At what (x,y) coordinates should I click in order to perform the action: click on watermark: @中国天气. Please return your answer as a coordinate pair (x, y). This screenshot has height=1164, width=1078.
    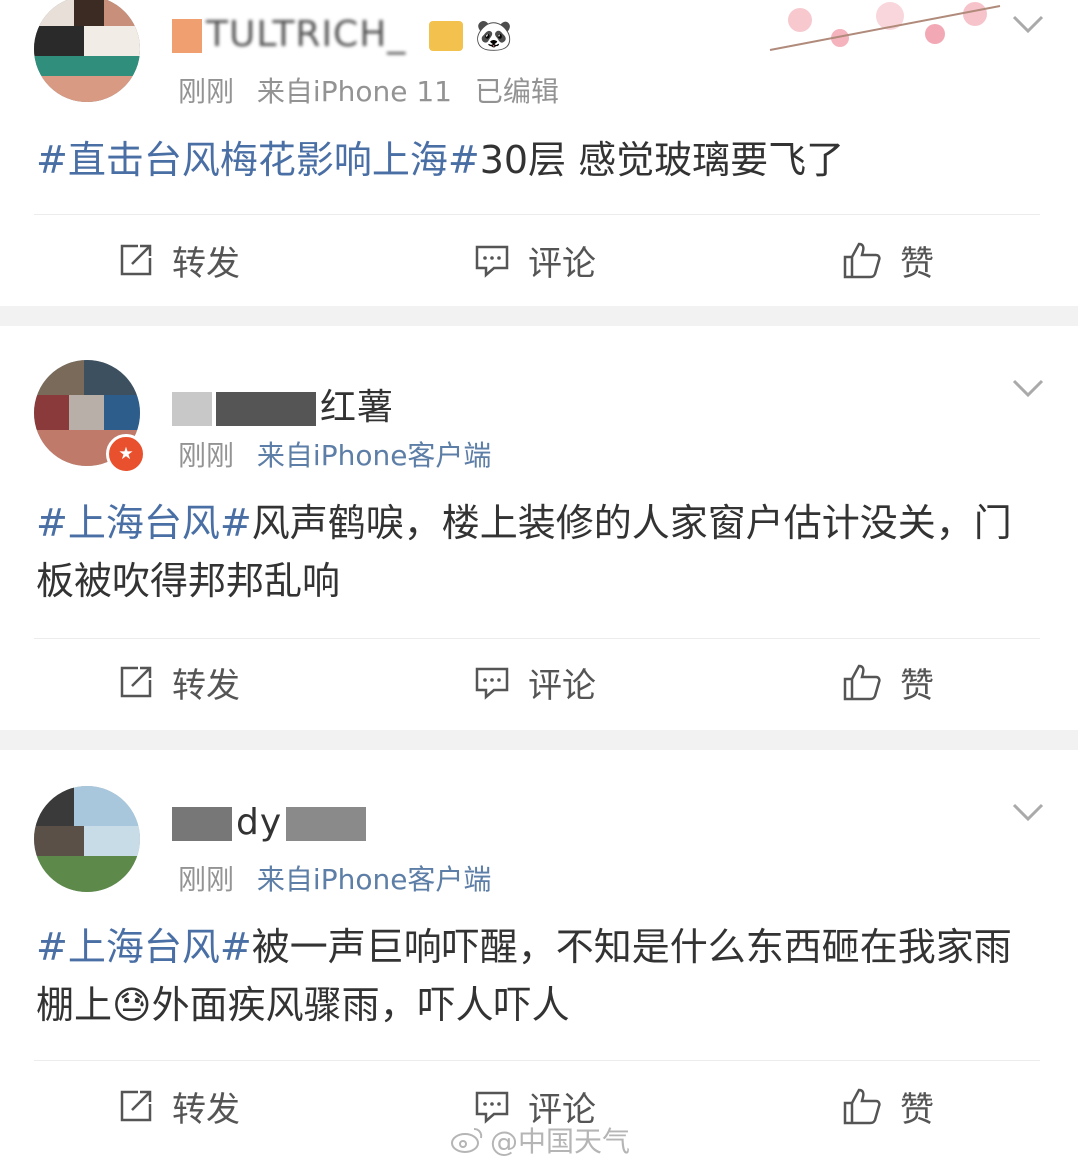
    Looking at the image, I should click on (540, 1140).